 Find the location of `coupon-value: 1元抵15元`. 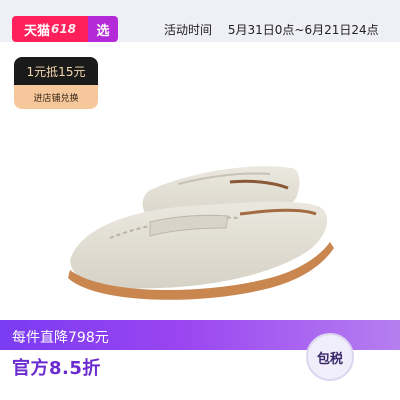

coupon-value: 1元抵15元 is located at coordinates (56, 71).